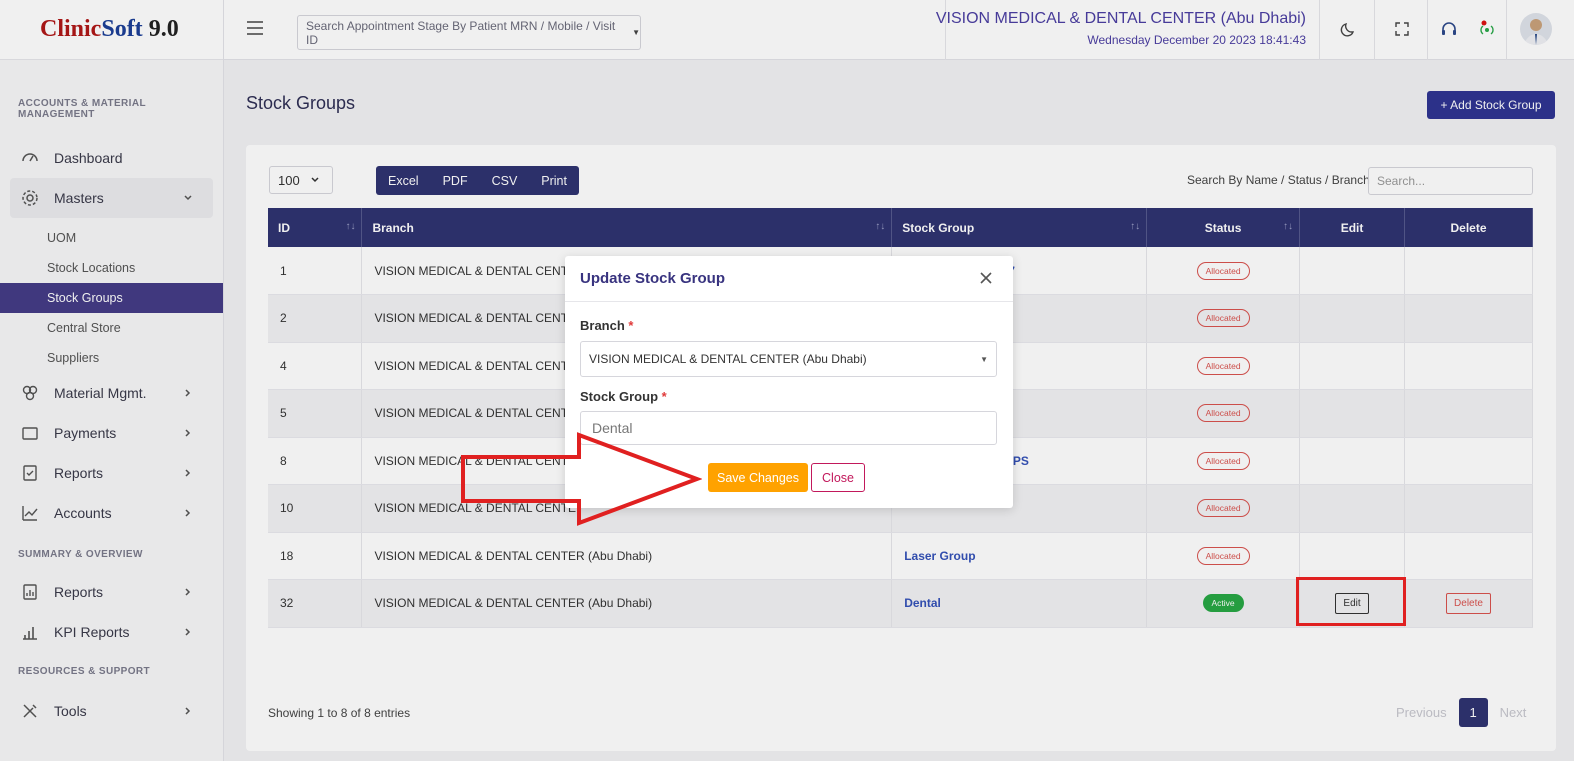 The width and height of the screenshot is (1574, 761). I want to click on modal-header: Update Stock Group, so click(789, 279).